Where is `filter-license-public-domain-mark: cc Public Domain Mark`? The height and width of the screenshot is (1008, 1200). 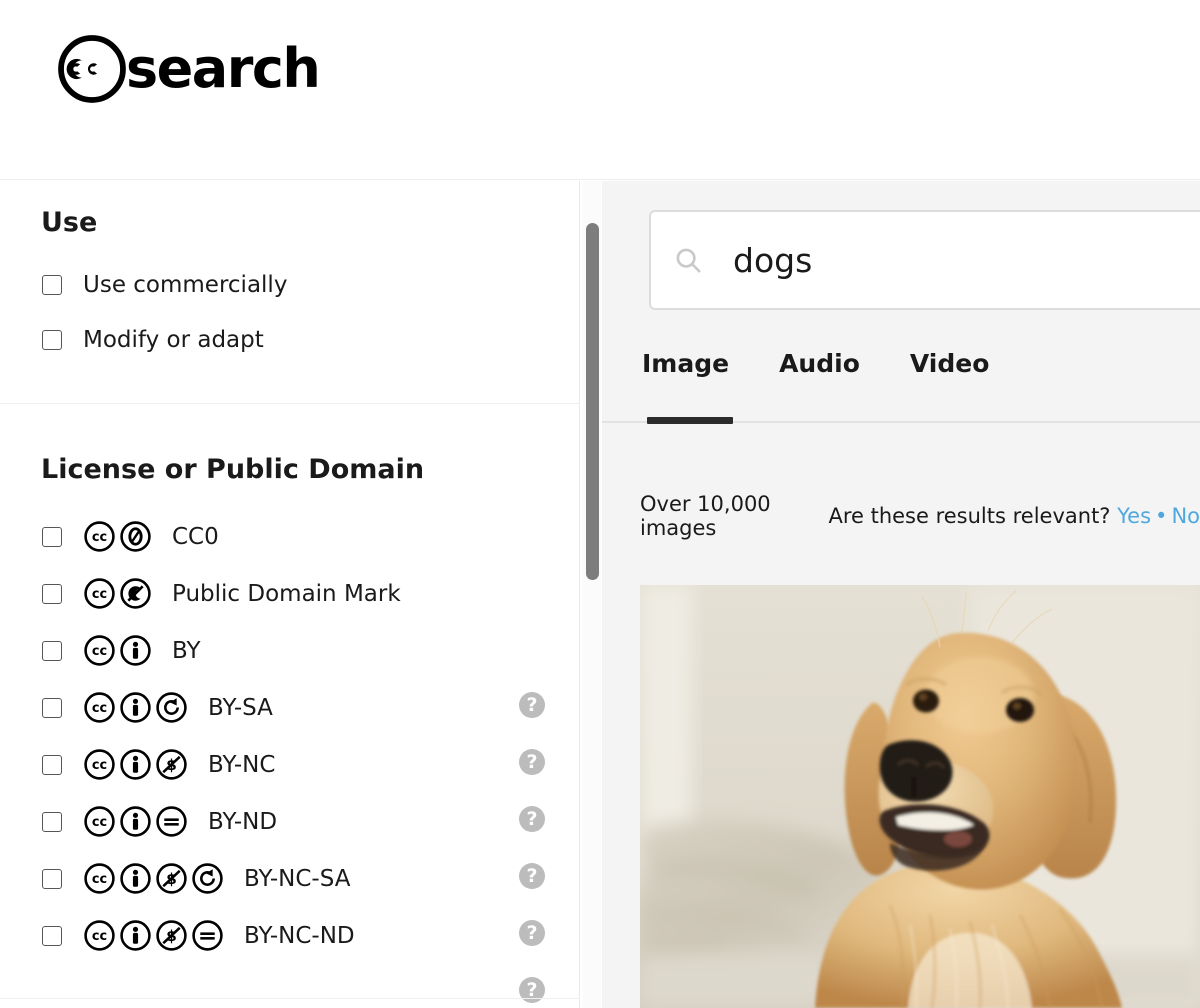
filter-license-public-domain-mark: cc Public Domain Mark is located at coordinates (221, 593).